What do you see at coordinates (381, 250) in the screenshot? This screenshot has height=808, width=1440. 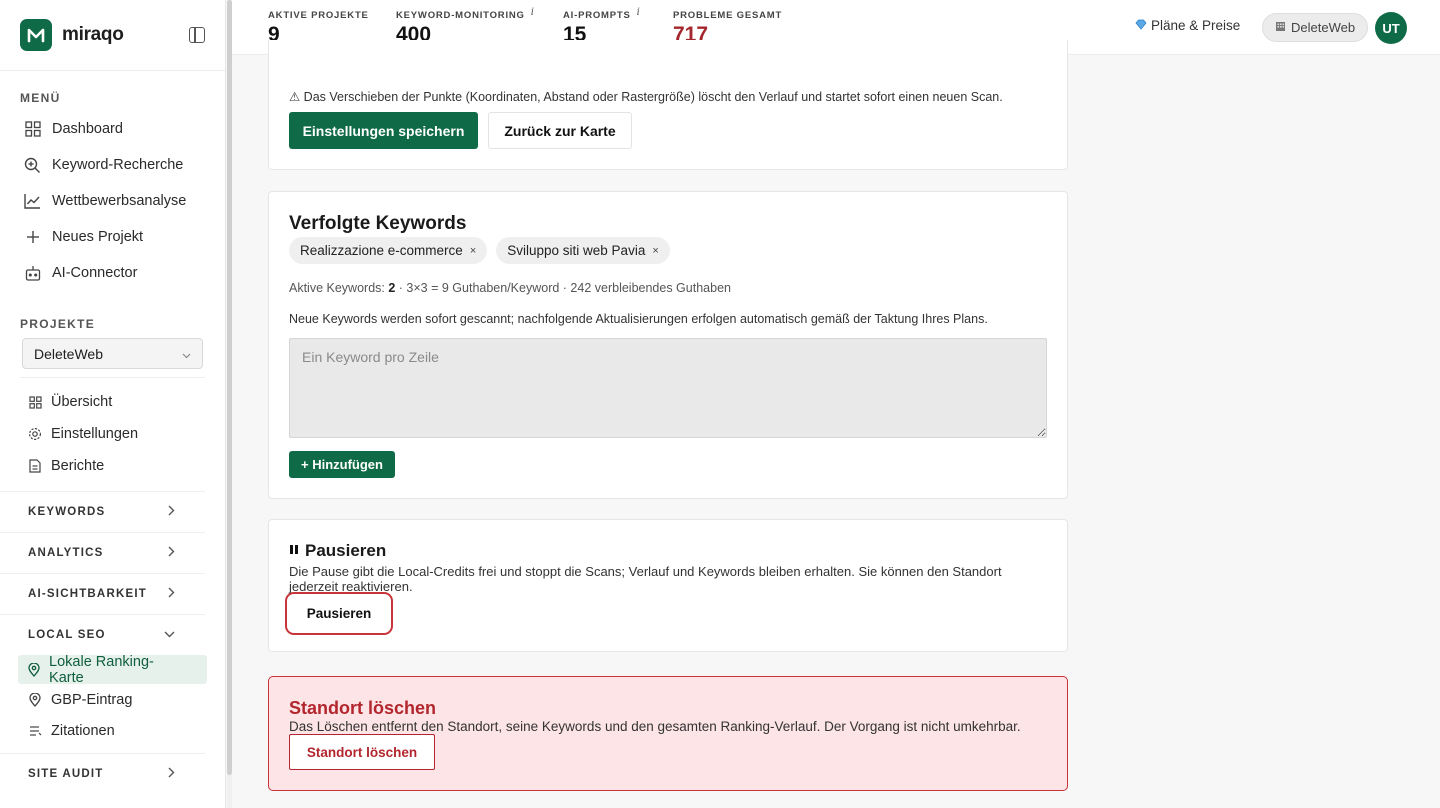 I see `keyword-chip-label: Realizzazione e-commerce` at bounding box center [381, 250].